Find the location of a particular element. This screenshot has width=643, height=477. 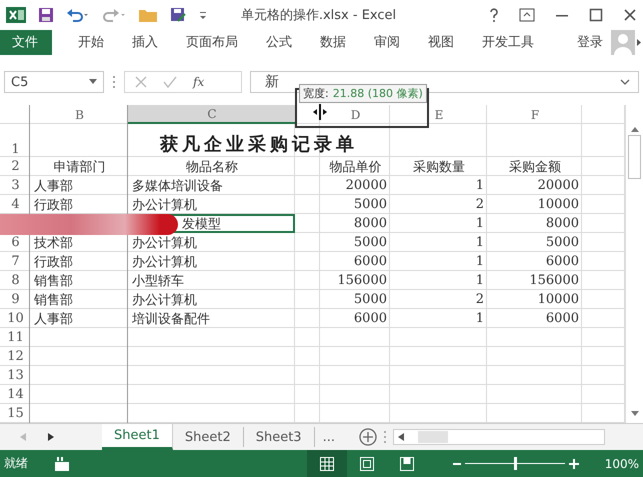

help-icon is located at coordinates (494, 15).